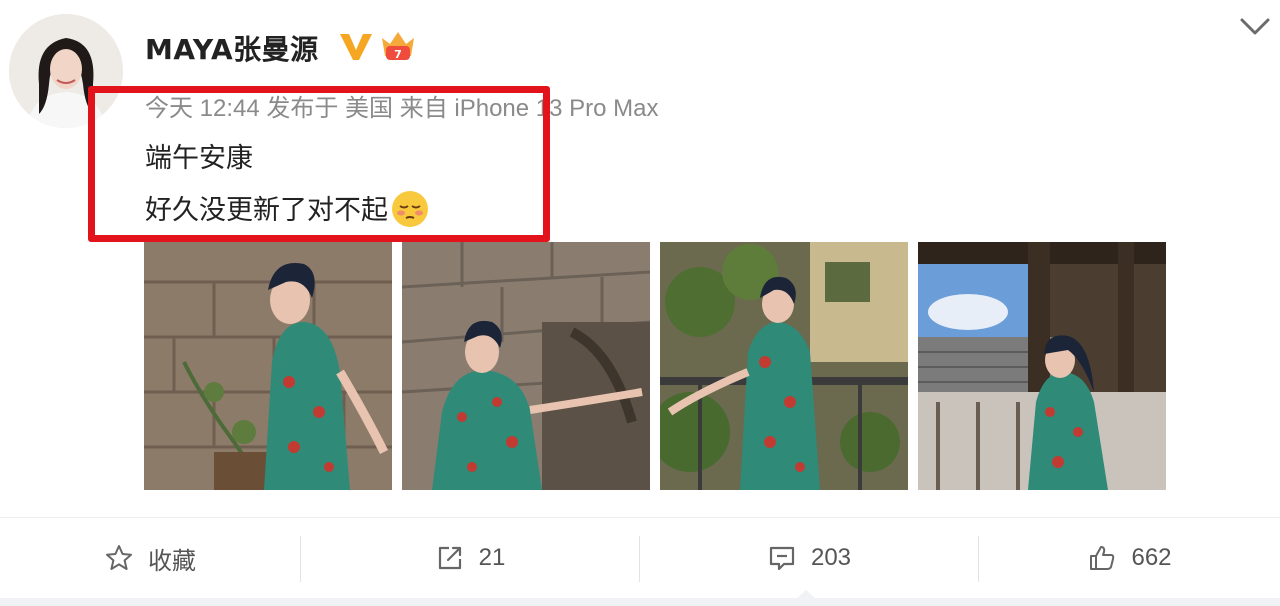 Image resolution: width=1280 pixels, height=606 pixels. I want to click on repost-count: 21, so click(492, 557).